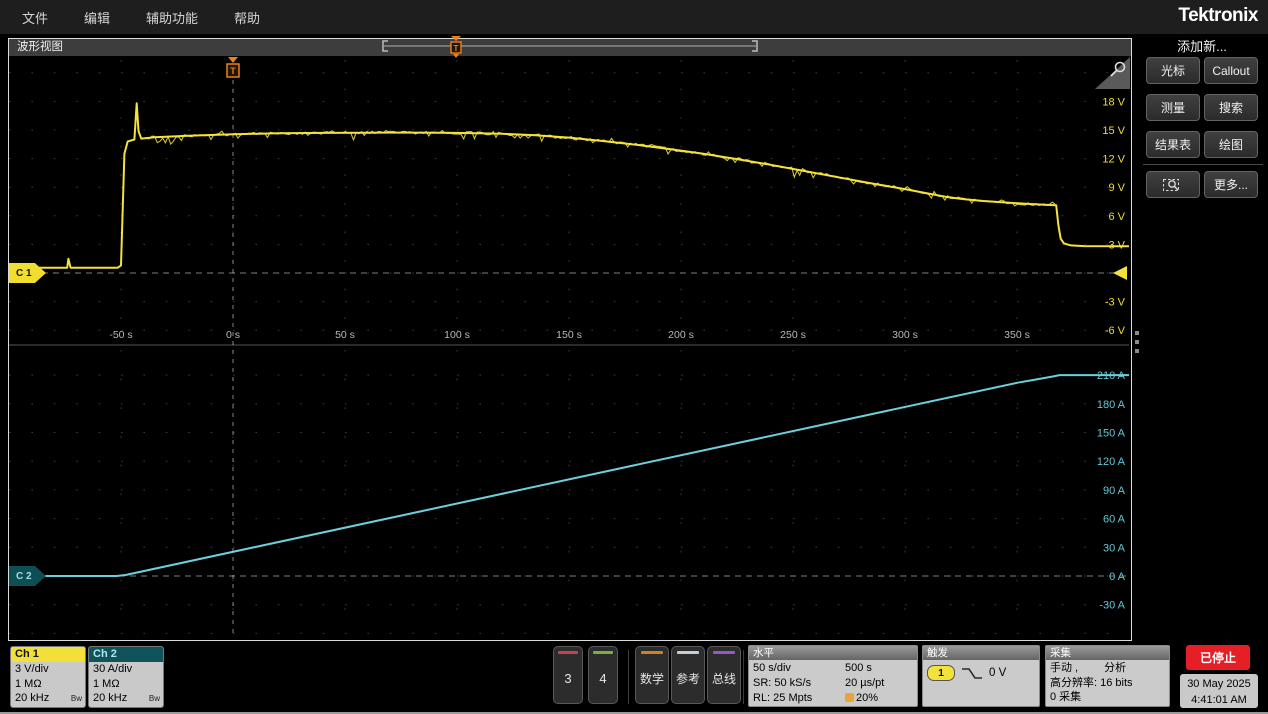  Describe the element at coordinates (724, 675) in the screenshot. I see `bus-button: 总线` at that location.